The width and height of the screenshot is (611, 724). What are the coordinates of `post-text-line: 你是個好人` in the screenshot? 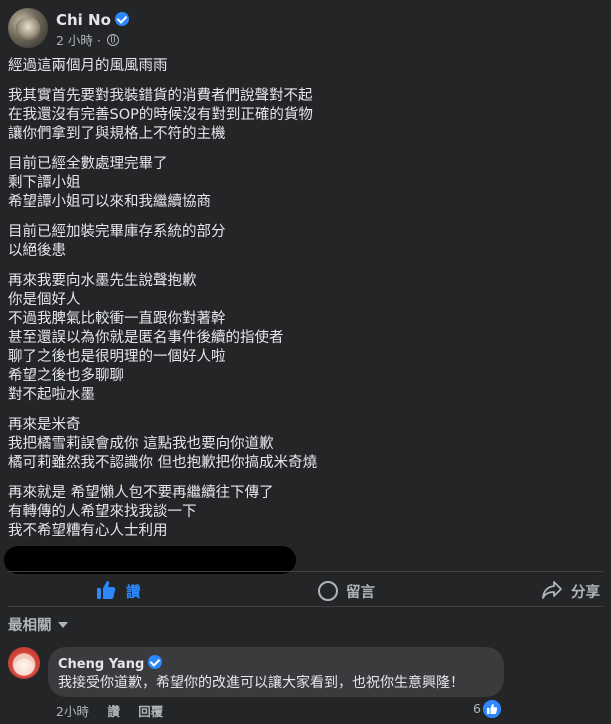 It's located at (44, 300).